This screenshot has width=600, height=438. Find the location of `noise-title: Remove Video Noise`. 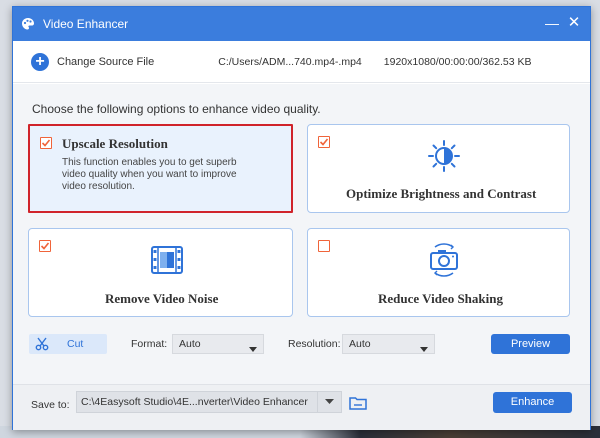

noise-title: Remove Video Noise is located at coordinates (162, 298).